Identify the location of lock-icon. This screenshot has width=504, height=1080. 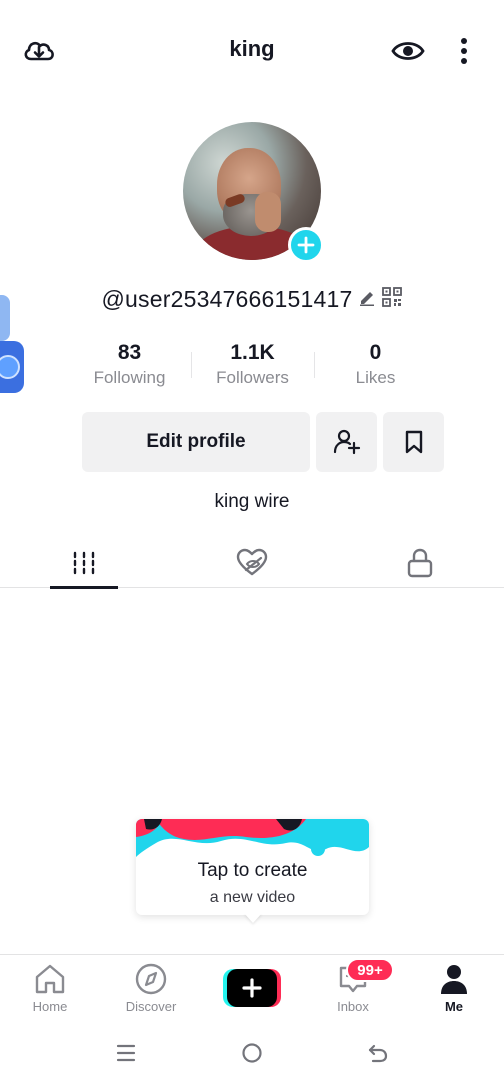
(420, 563).